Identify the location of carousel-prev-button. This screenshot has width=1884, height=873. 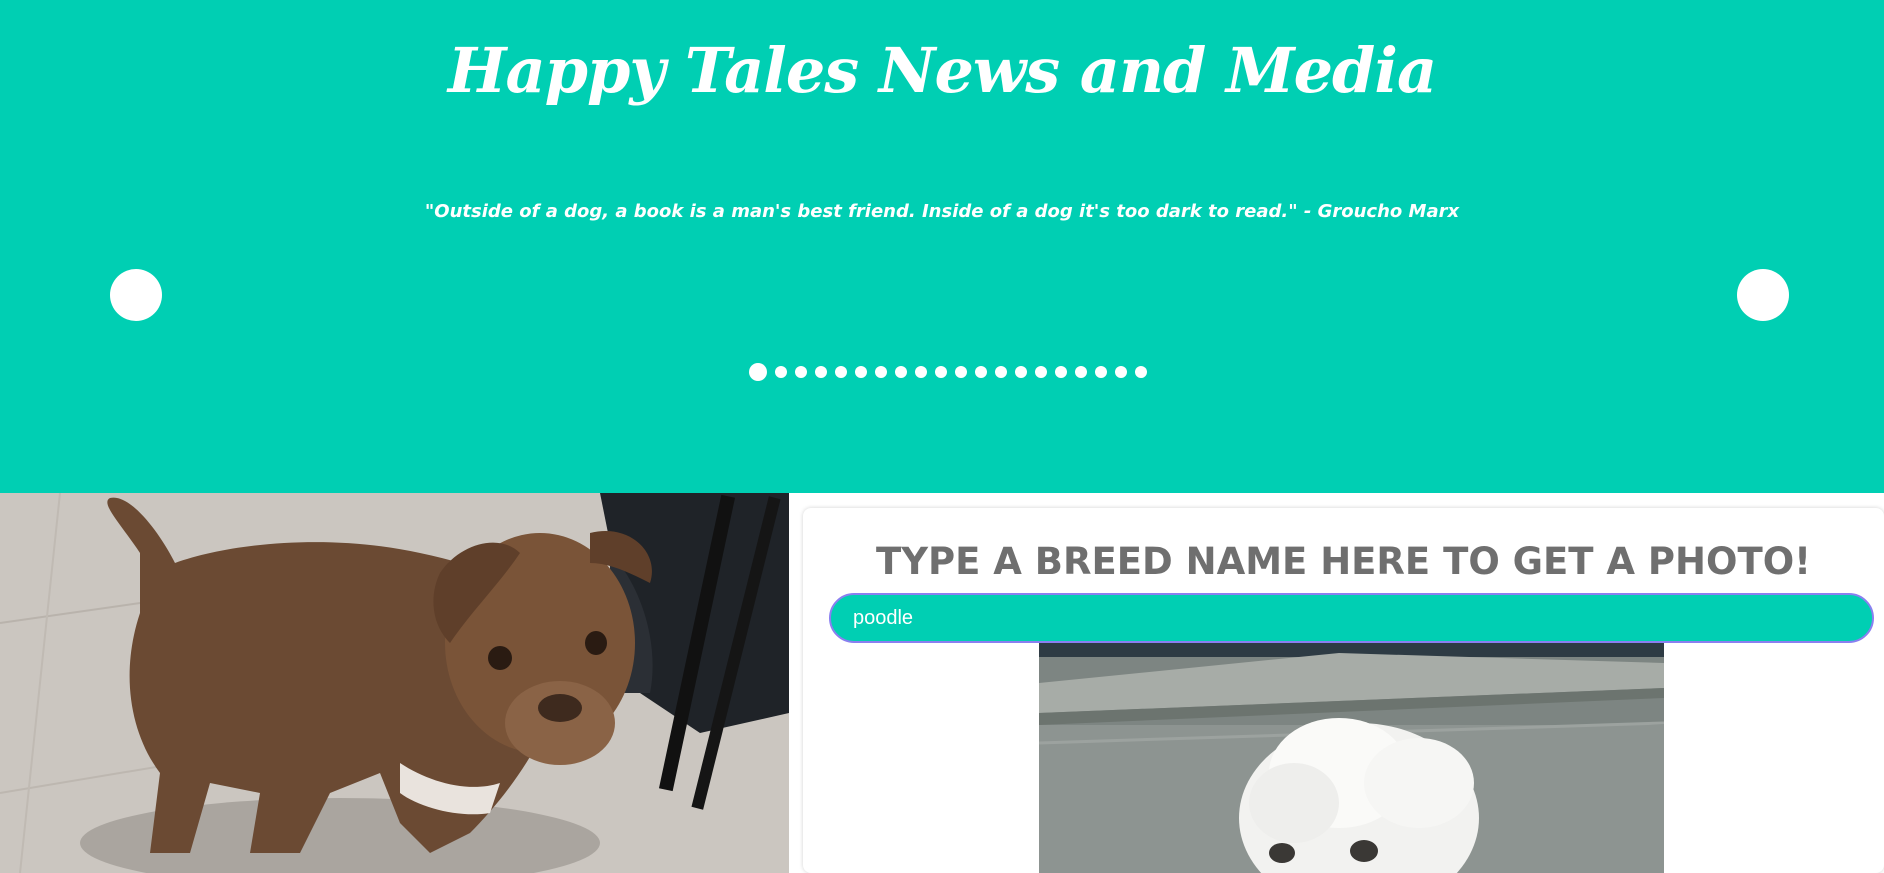
(136, 295).